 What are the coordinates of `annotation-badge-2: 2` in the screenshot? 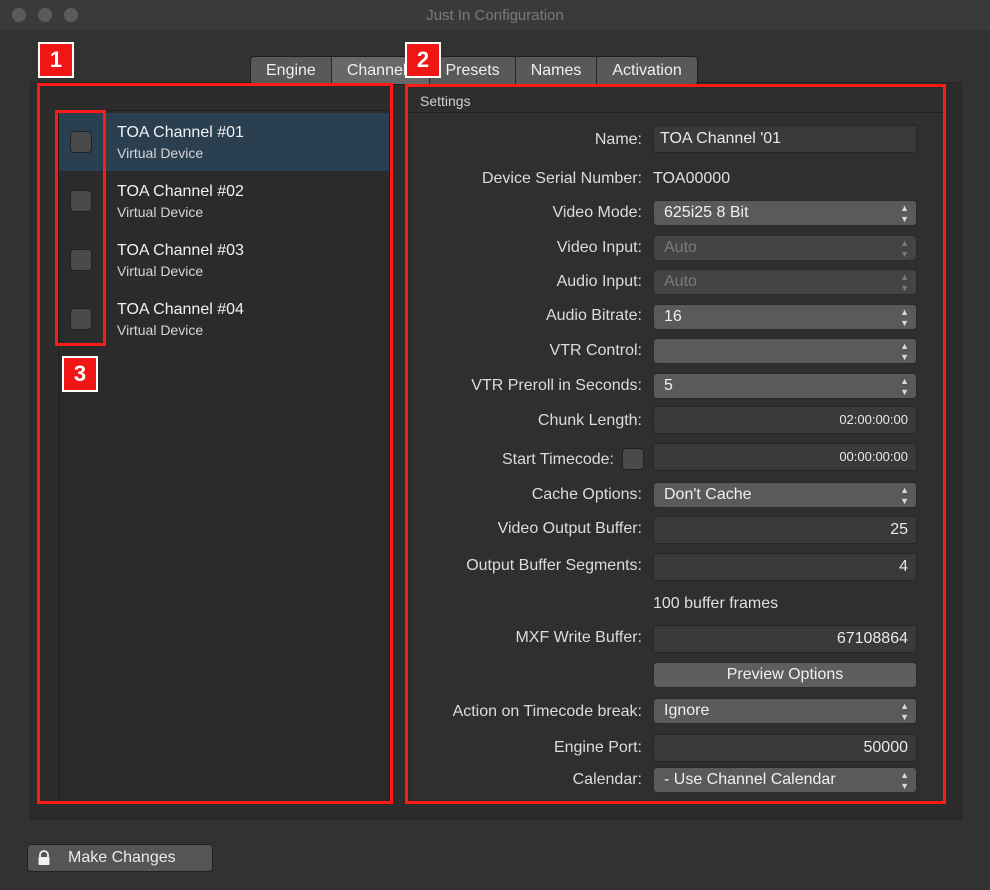 It's located at (423, 60).